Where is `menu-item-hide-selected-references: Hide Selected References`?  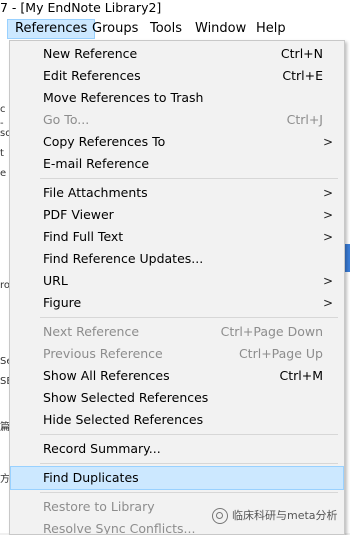
menu-item-hide-selected-references: Hide Selected References is located at coordinates (177, 420).